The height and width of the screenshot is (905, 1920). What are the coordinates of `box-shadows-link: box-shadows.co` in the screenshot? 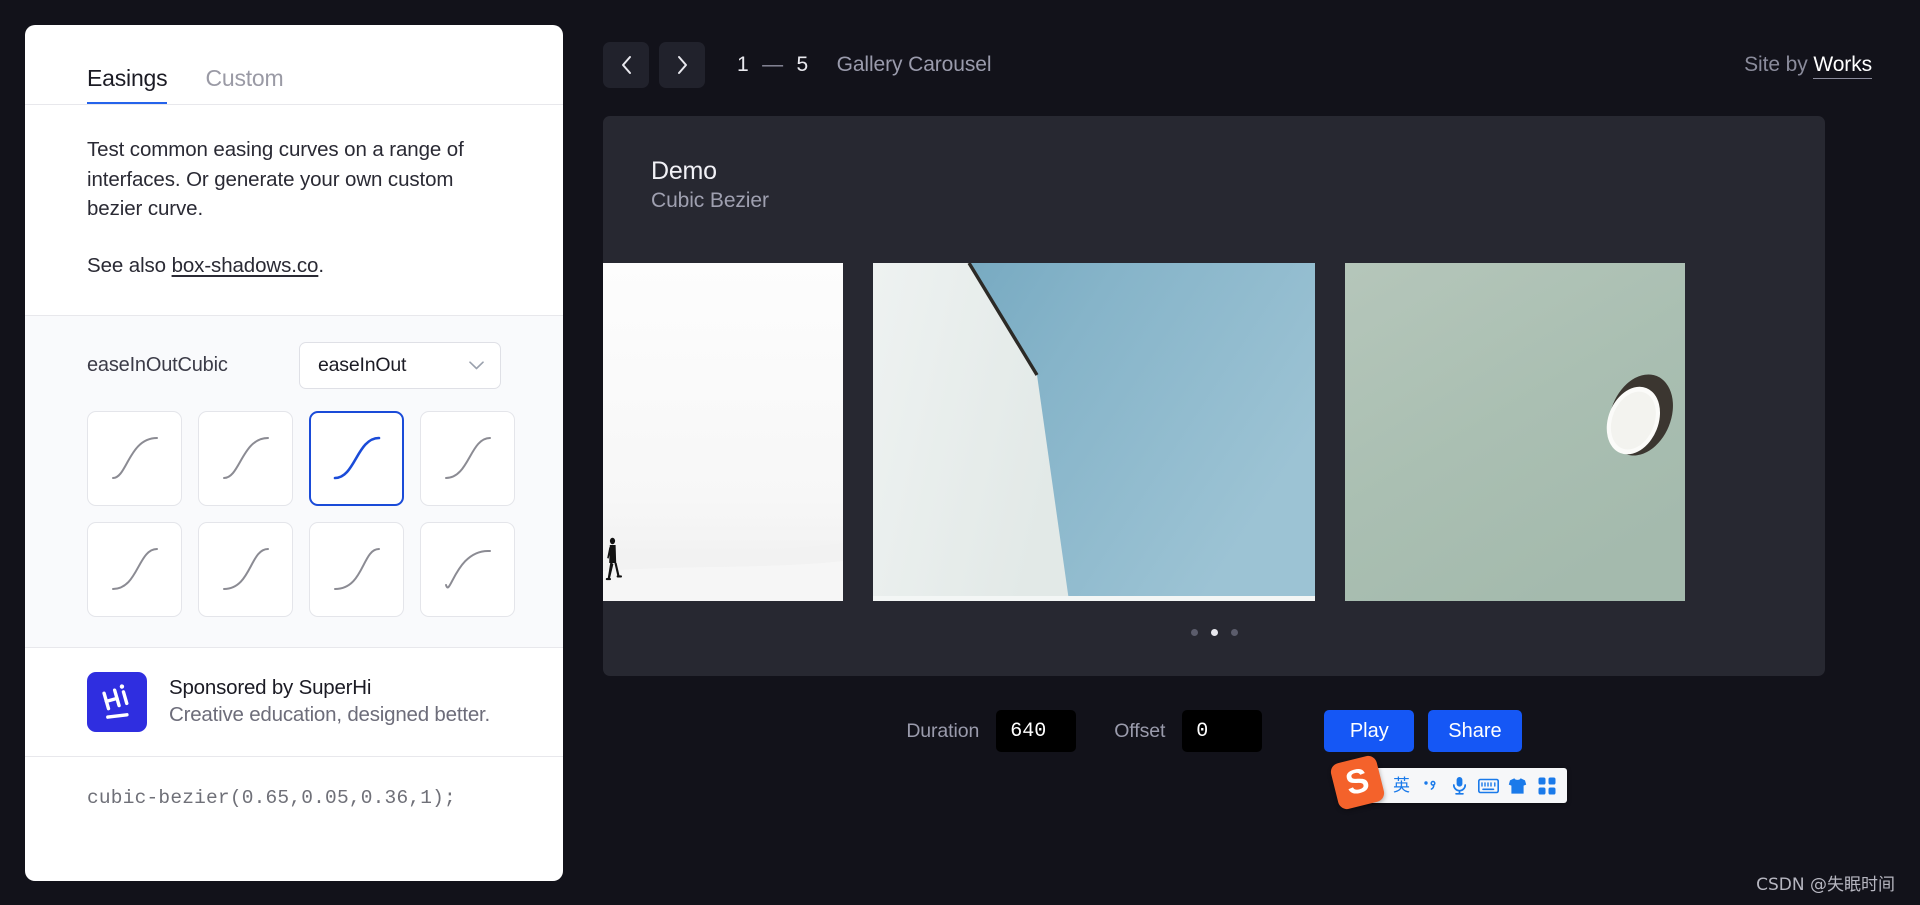 It's located at (245, 265).